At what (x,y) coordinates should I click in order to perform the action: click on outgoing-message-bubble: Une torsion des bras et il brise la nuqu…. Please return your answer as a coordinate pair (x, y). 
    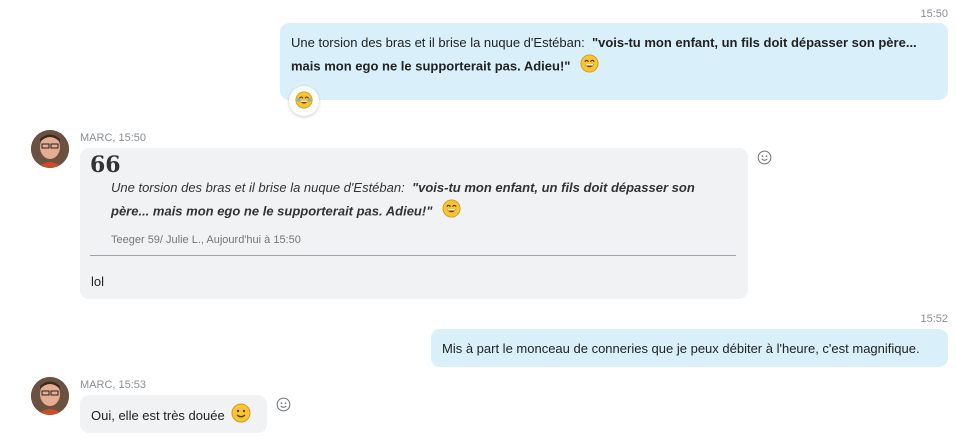
    Looking at the image, I should click on (614, 61).